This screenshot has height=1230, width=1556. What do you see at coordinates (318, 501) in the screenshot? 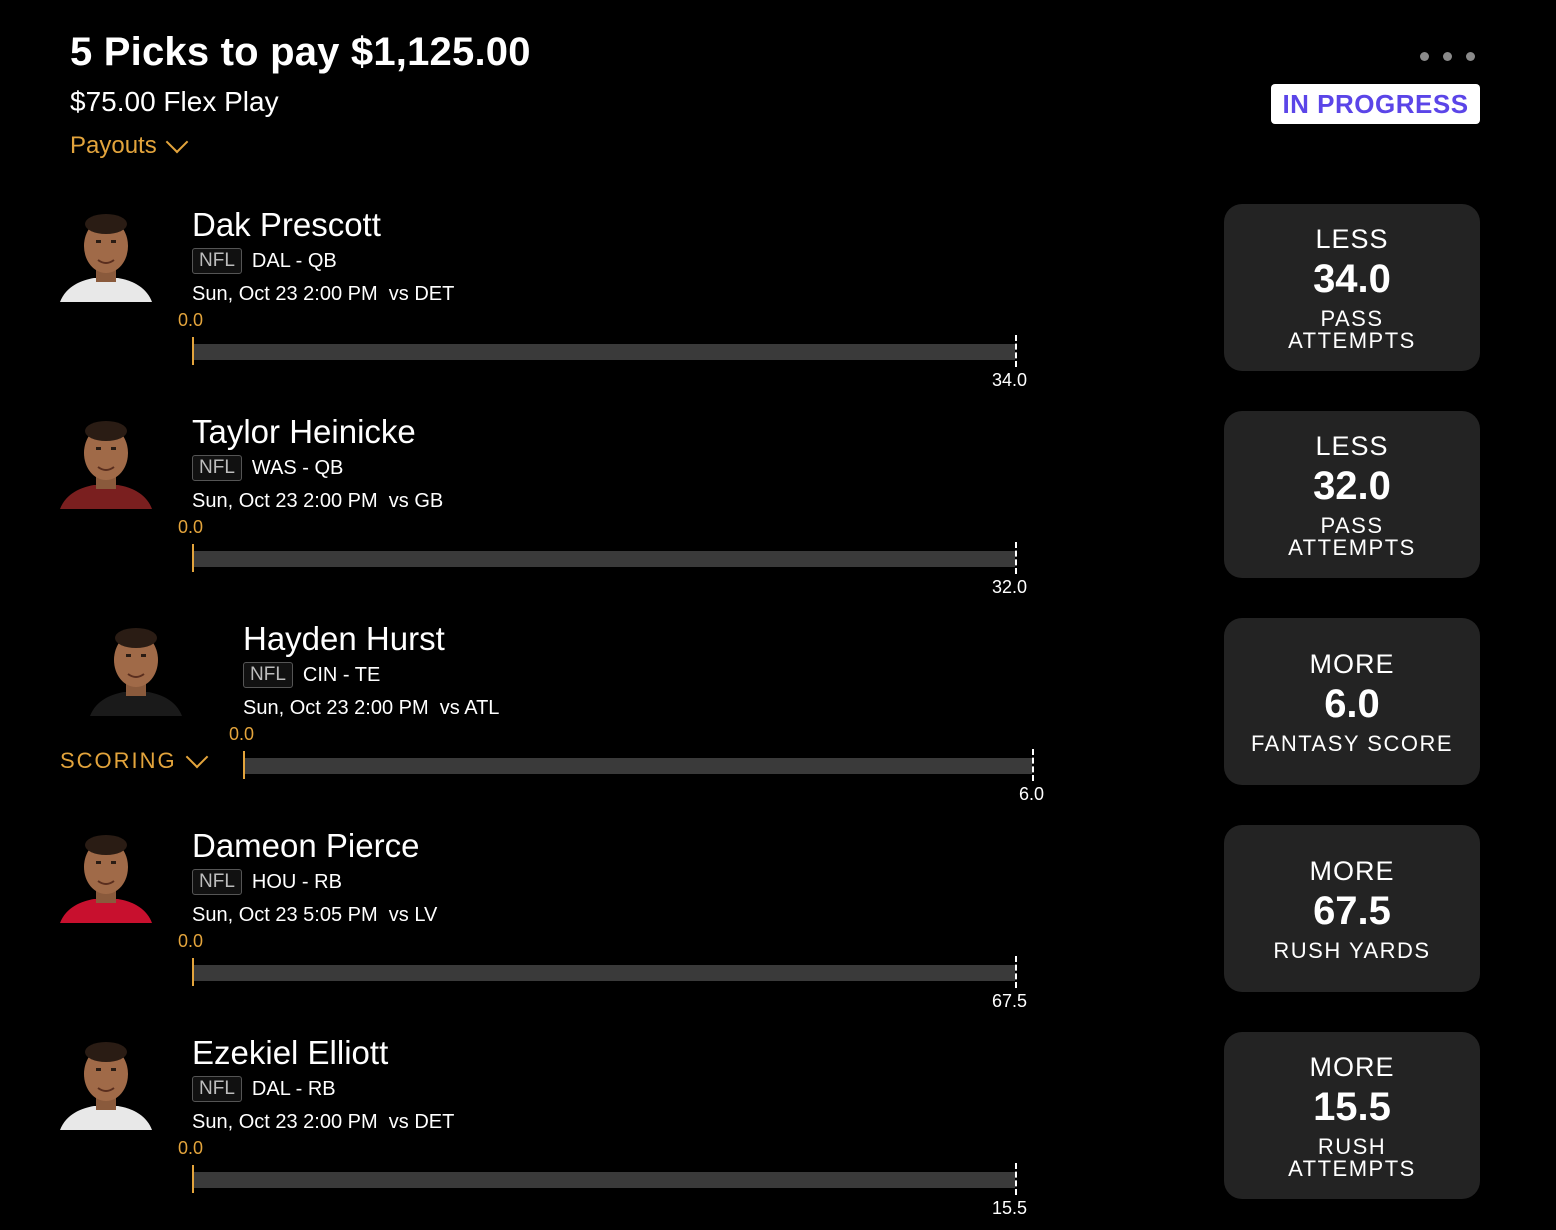
I see `game-info: Sun, Oct 23 2:00 PM vs GB` at bounding box center [318, 501].